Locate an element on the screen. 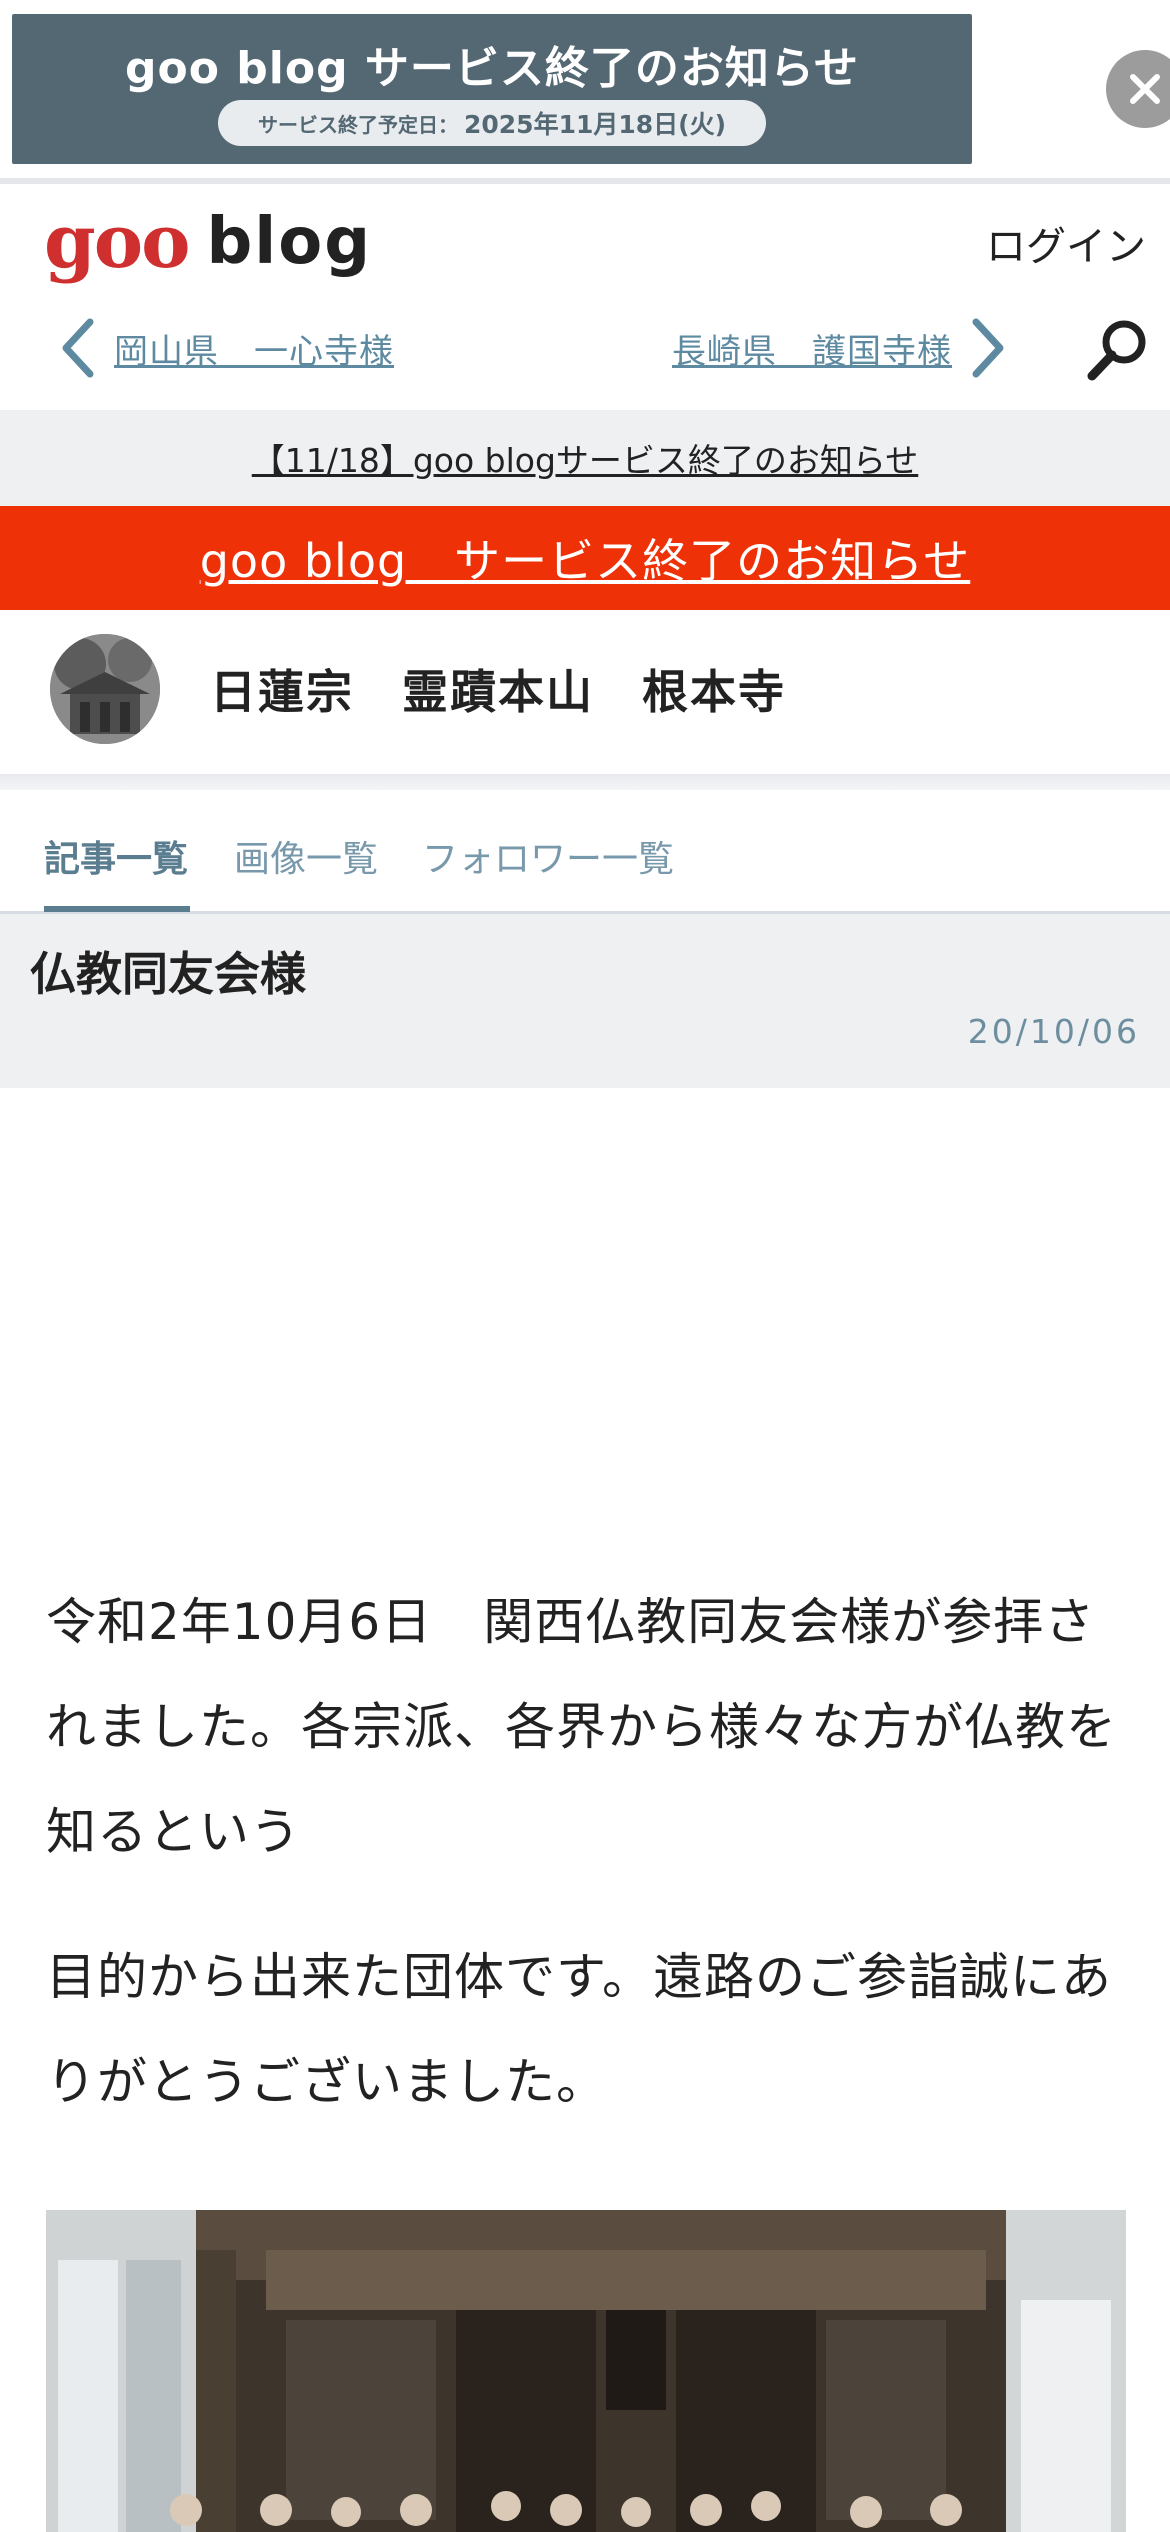 The width and height of the screenshot is (1170, 2532). blog-tabs: 記事一覧 画像一覧 フォロワー一覧 is located at coordinates (585, 852).